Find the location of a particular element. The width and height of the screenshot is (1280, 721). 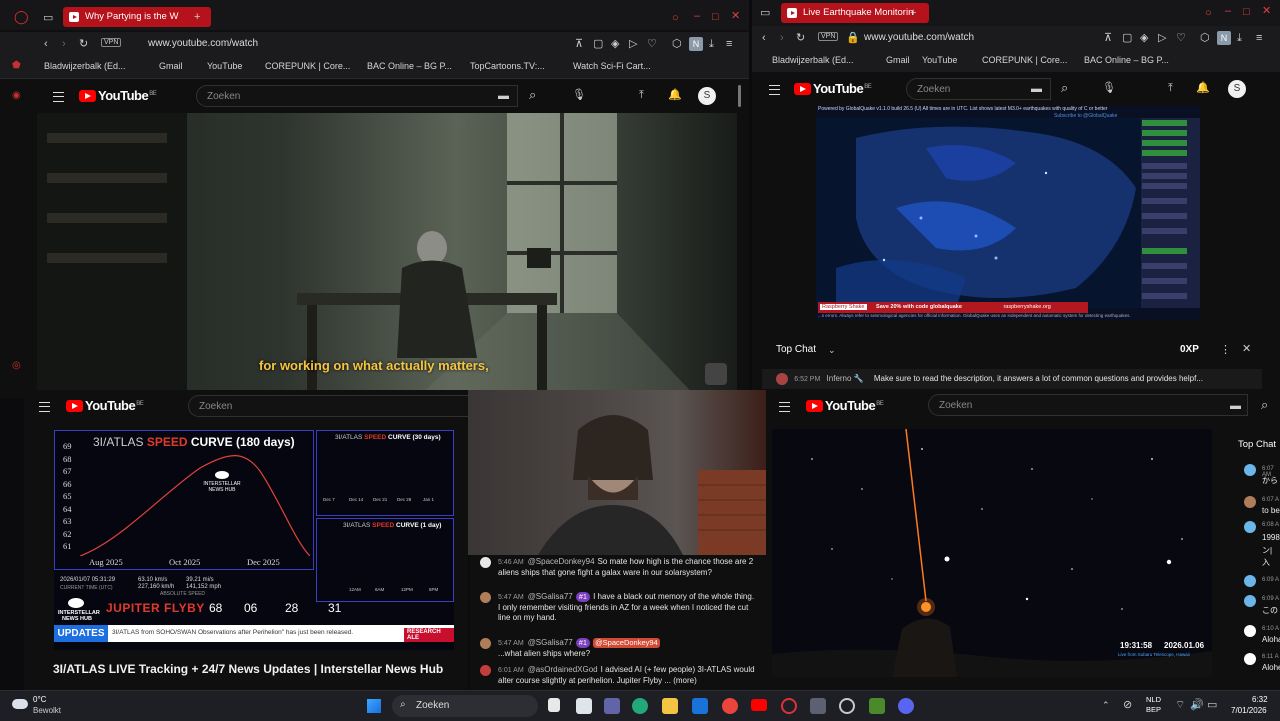

minimize-icon: – is located at coordinates (1228, 11).